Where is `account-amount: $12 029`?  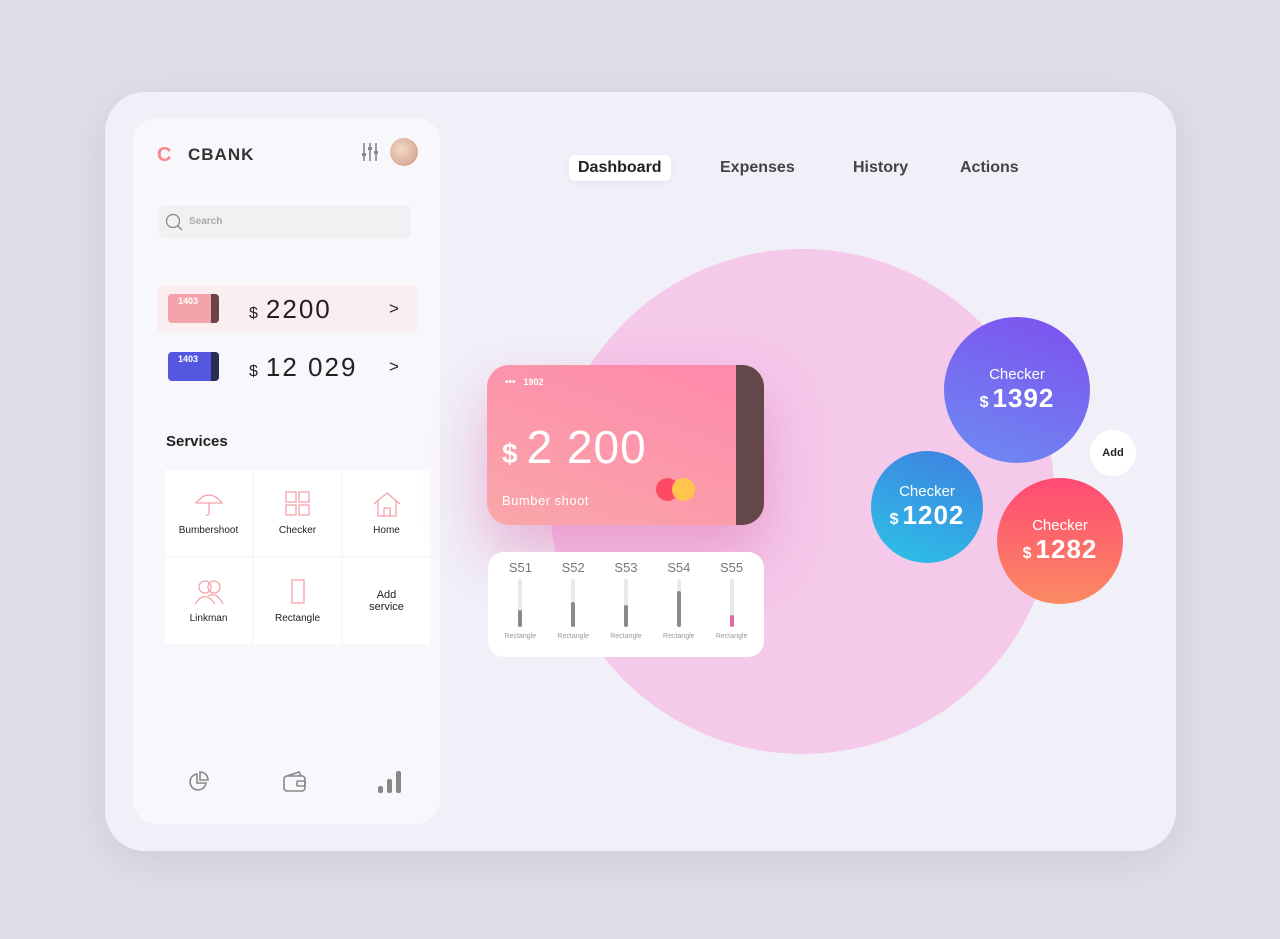
account-amount: $12 029 is located at coordinates (303, 366).